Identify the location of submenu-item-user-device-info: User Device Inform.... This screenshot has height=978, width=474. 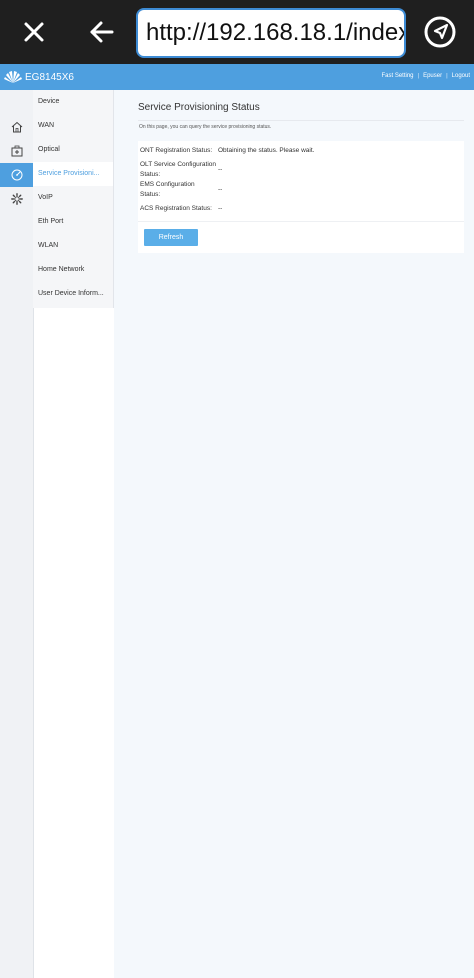
(73, 294).